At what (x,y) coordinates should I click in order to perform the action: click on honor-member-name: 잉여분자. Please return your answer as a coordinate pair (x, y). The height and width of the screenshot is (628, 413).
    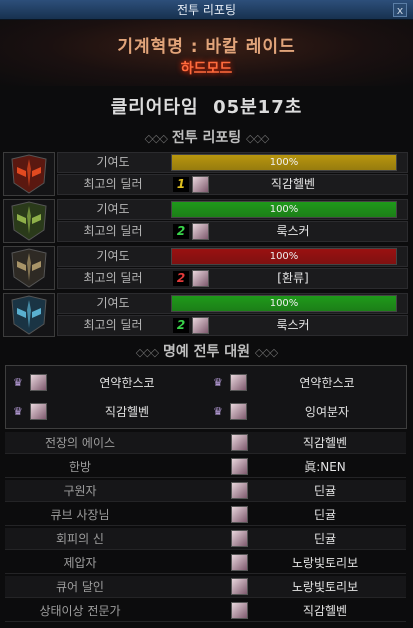
    Looking at the image, I should click on (327, 412).